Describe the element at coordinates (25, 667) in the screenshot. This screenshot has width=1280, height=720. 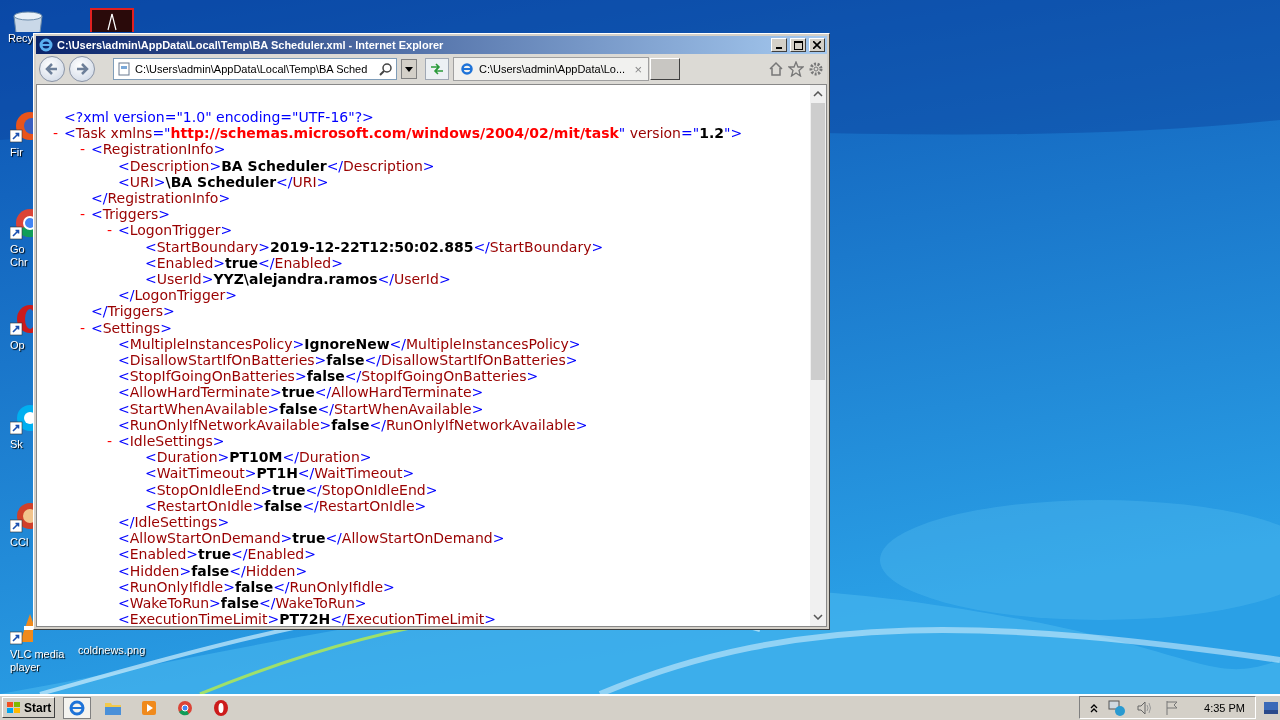
I see `icon-label: player` at that location.